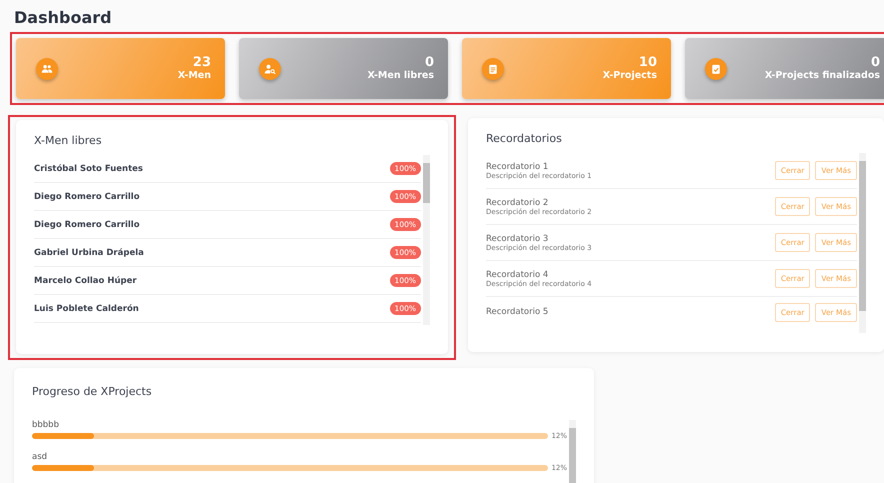  What do you see at coordinates (524, 138) in the screenshot?
I see `card-title: Recordatorios` at bounding box center [524, 138].